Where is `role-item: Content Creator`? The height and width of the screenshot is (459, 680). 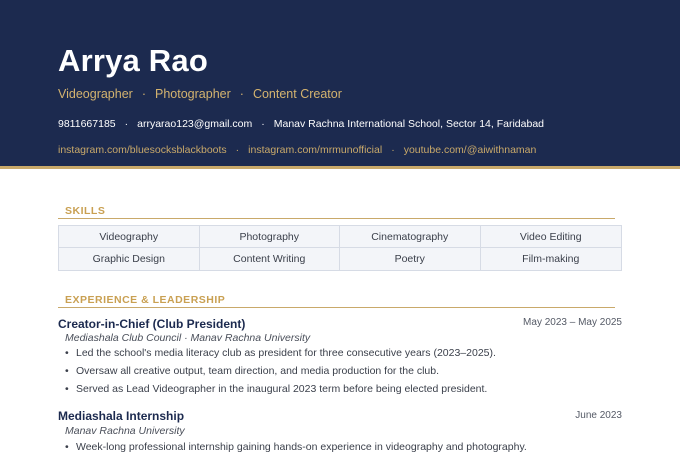
role-item: Content Creator is located at coordinates (297, 94).